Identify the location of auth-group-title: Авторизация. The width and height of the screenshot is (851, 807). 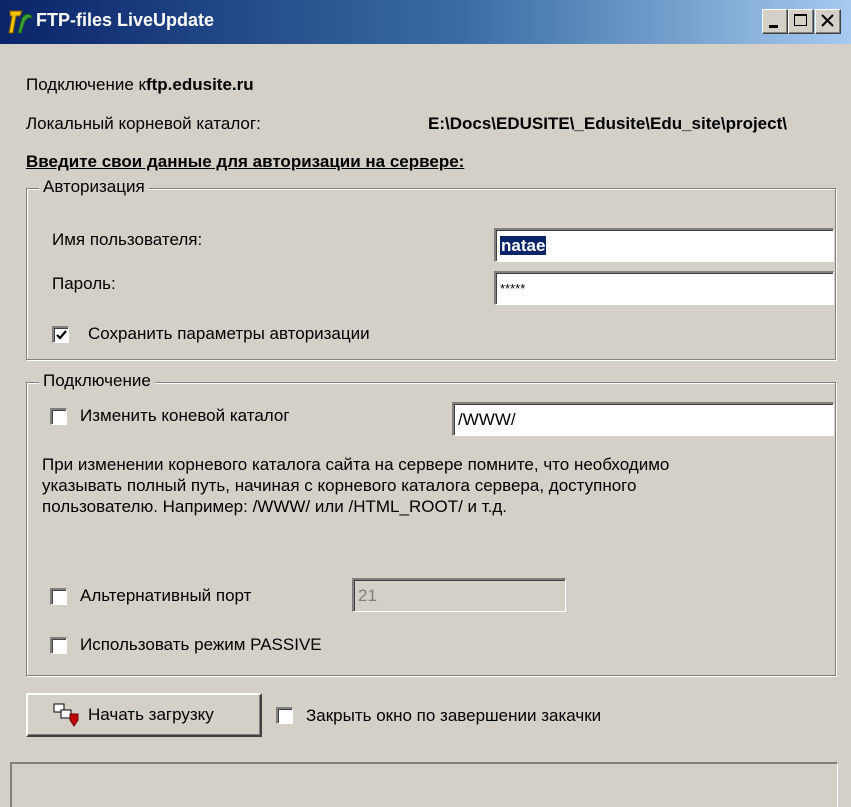
(94, 187).